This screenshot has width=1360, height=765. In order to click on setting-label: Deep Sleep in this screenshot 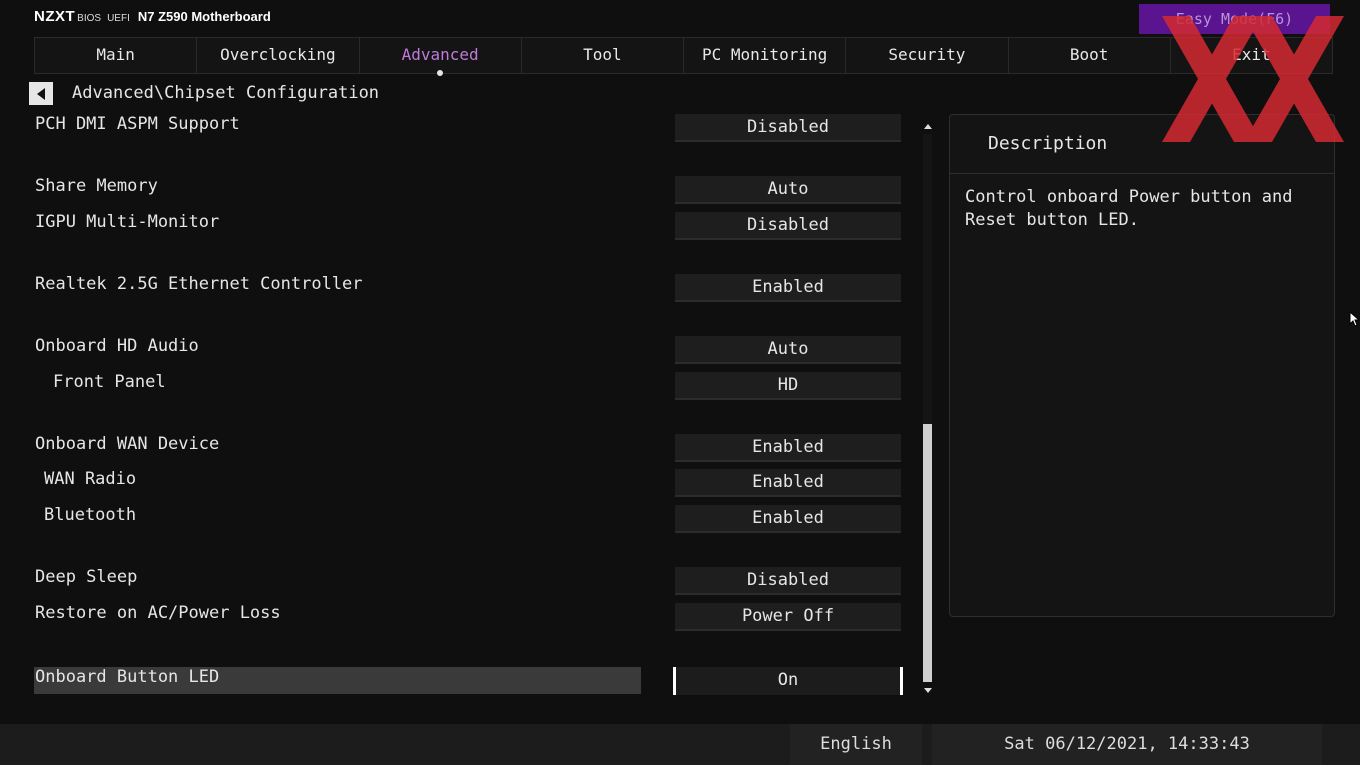, I will do `click(86, 577)`.